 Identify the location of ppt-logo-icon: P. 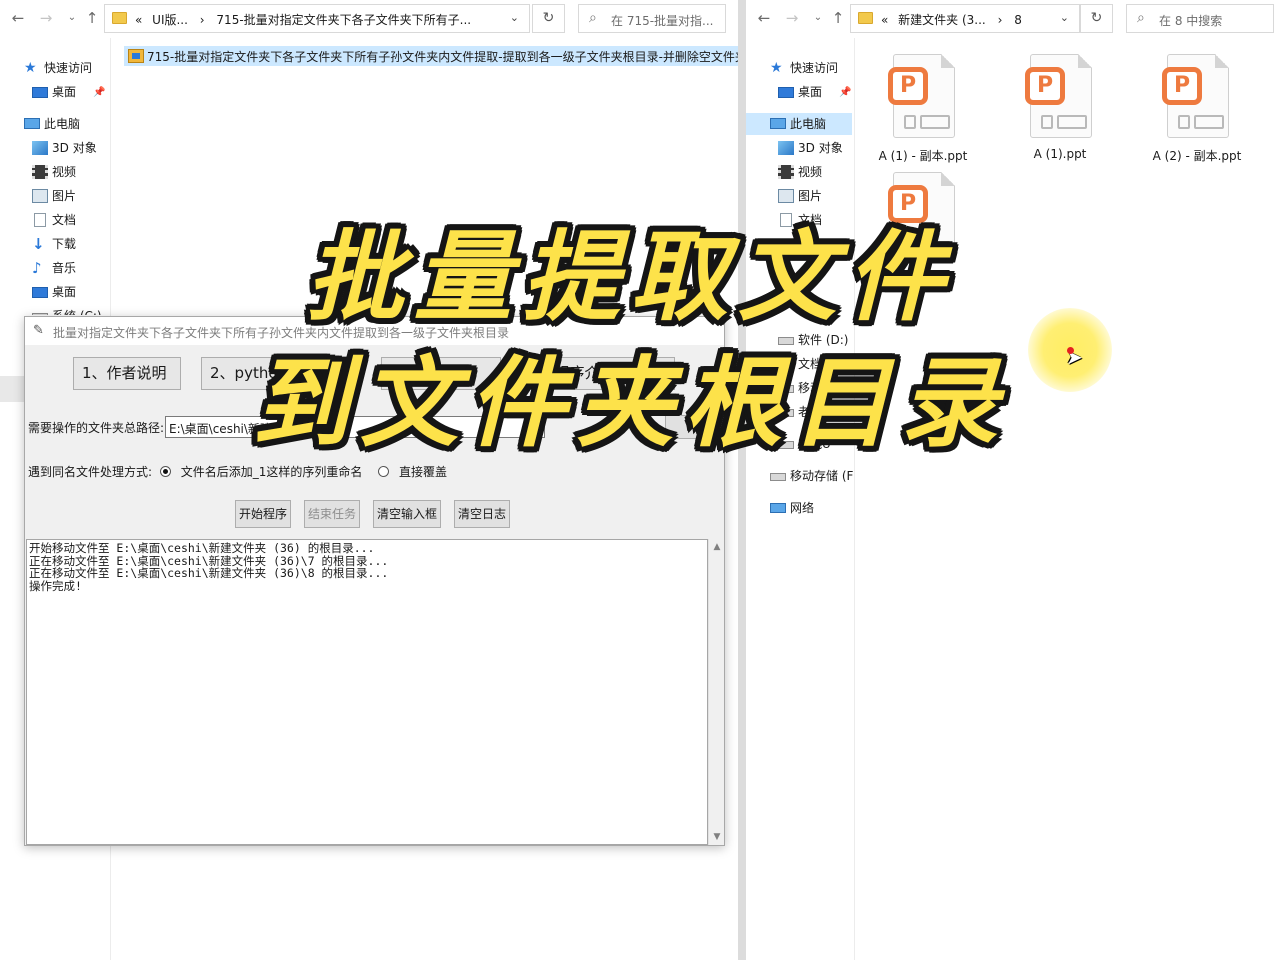
(908, 86).